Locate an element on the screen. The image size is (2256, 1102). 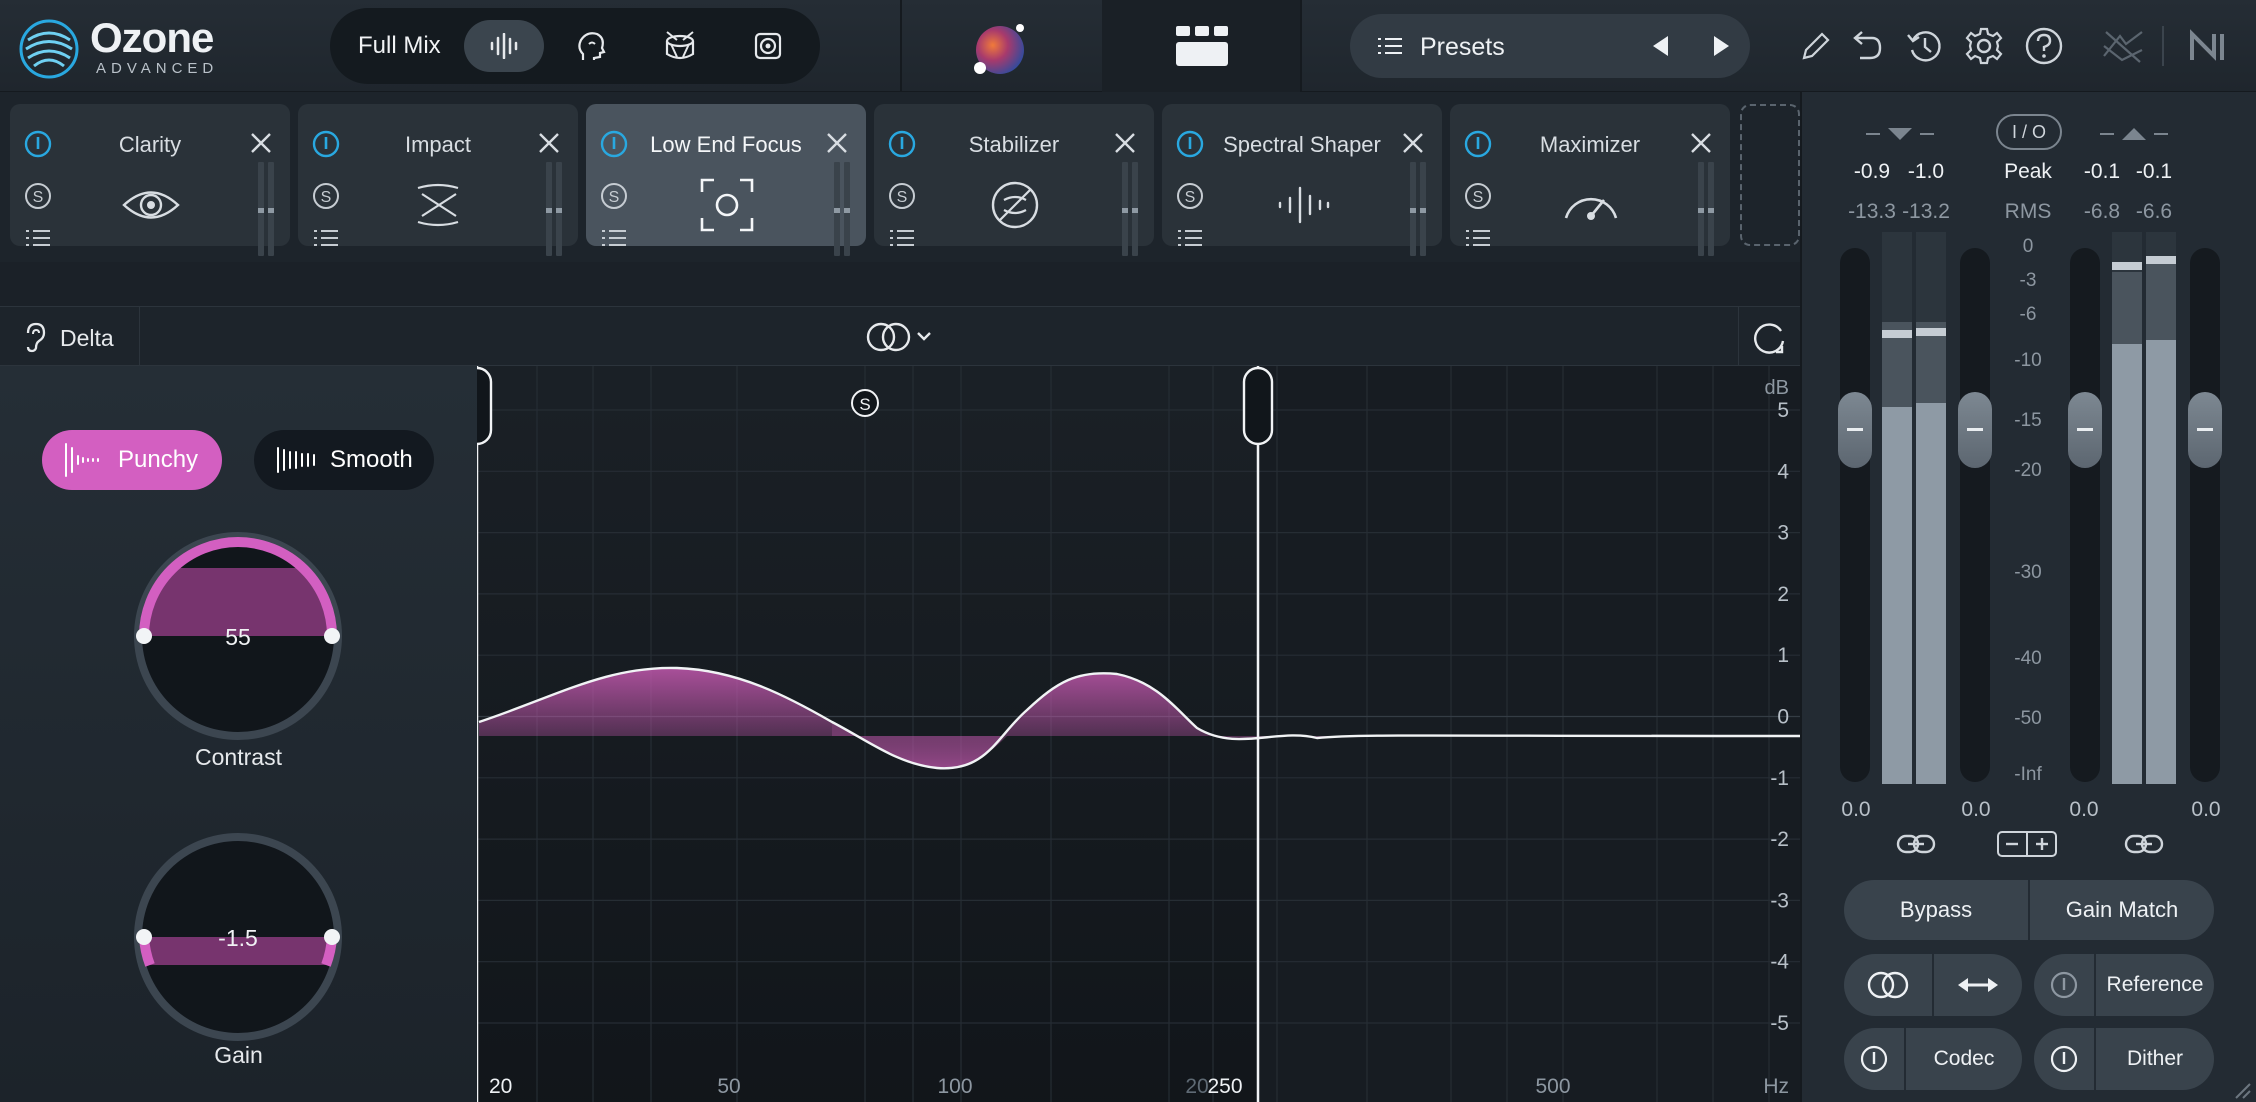
input-right-gain-value: 0.0 is located at coordinates (1976, 810).